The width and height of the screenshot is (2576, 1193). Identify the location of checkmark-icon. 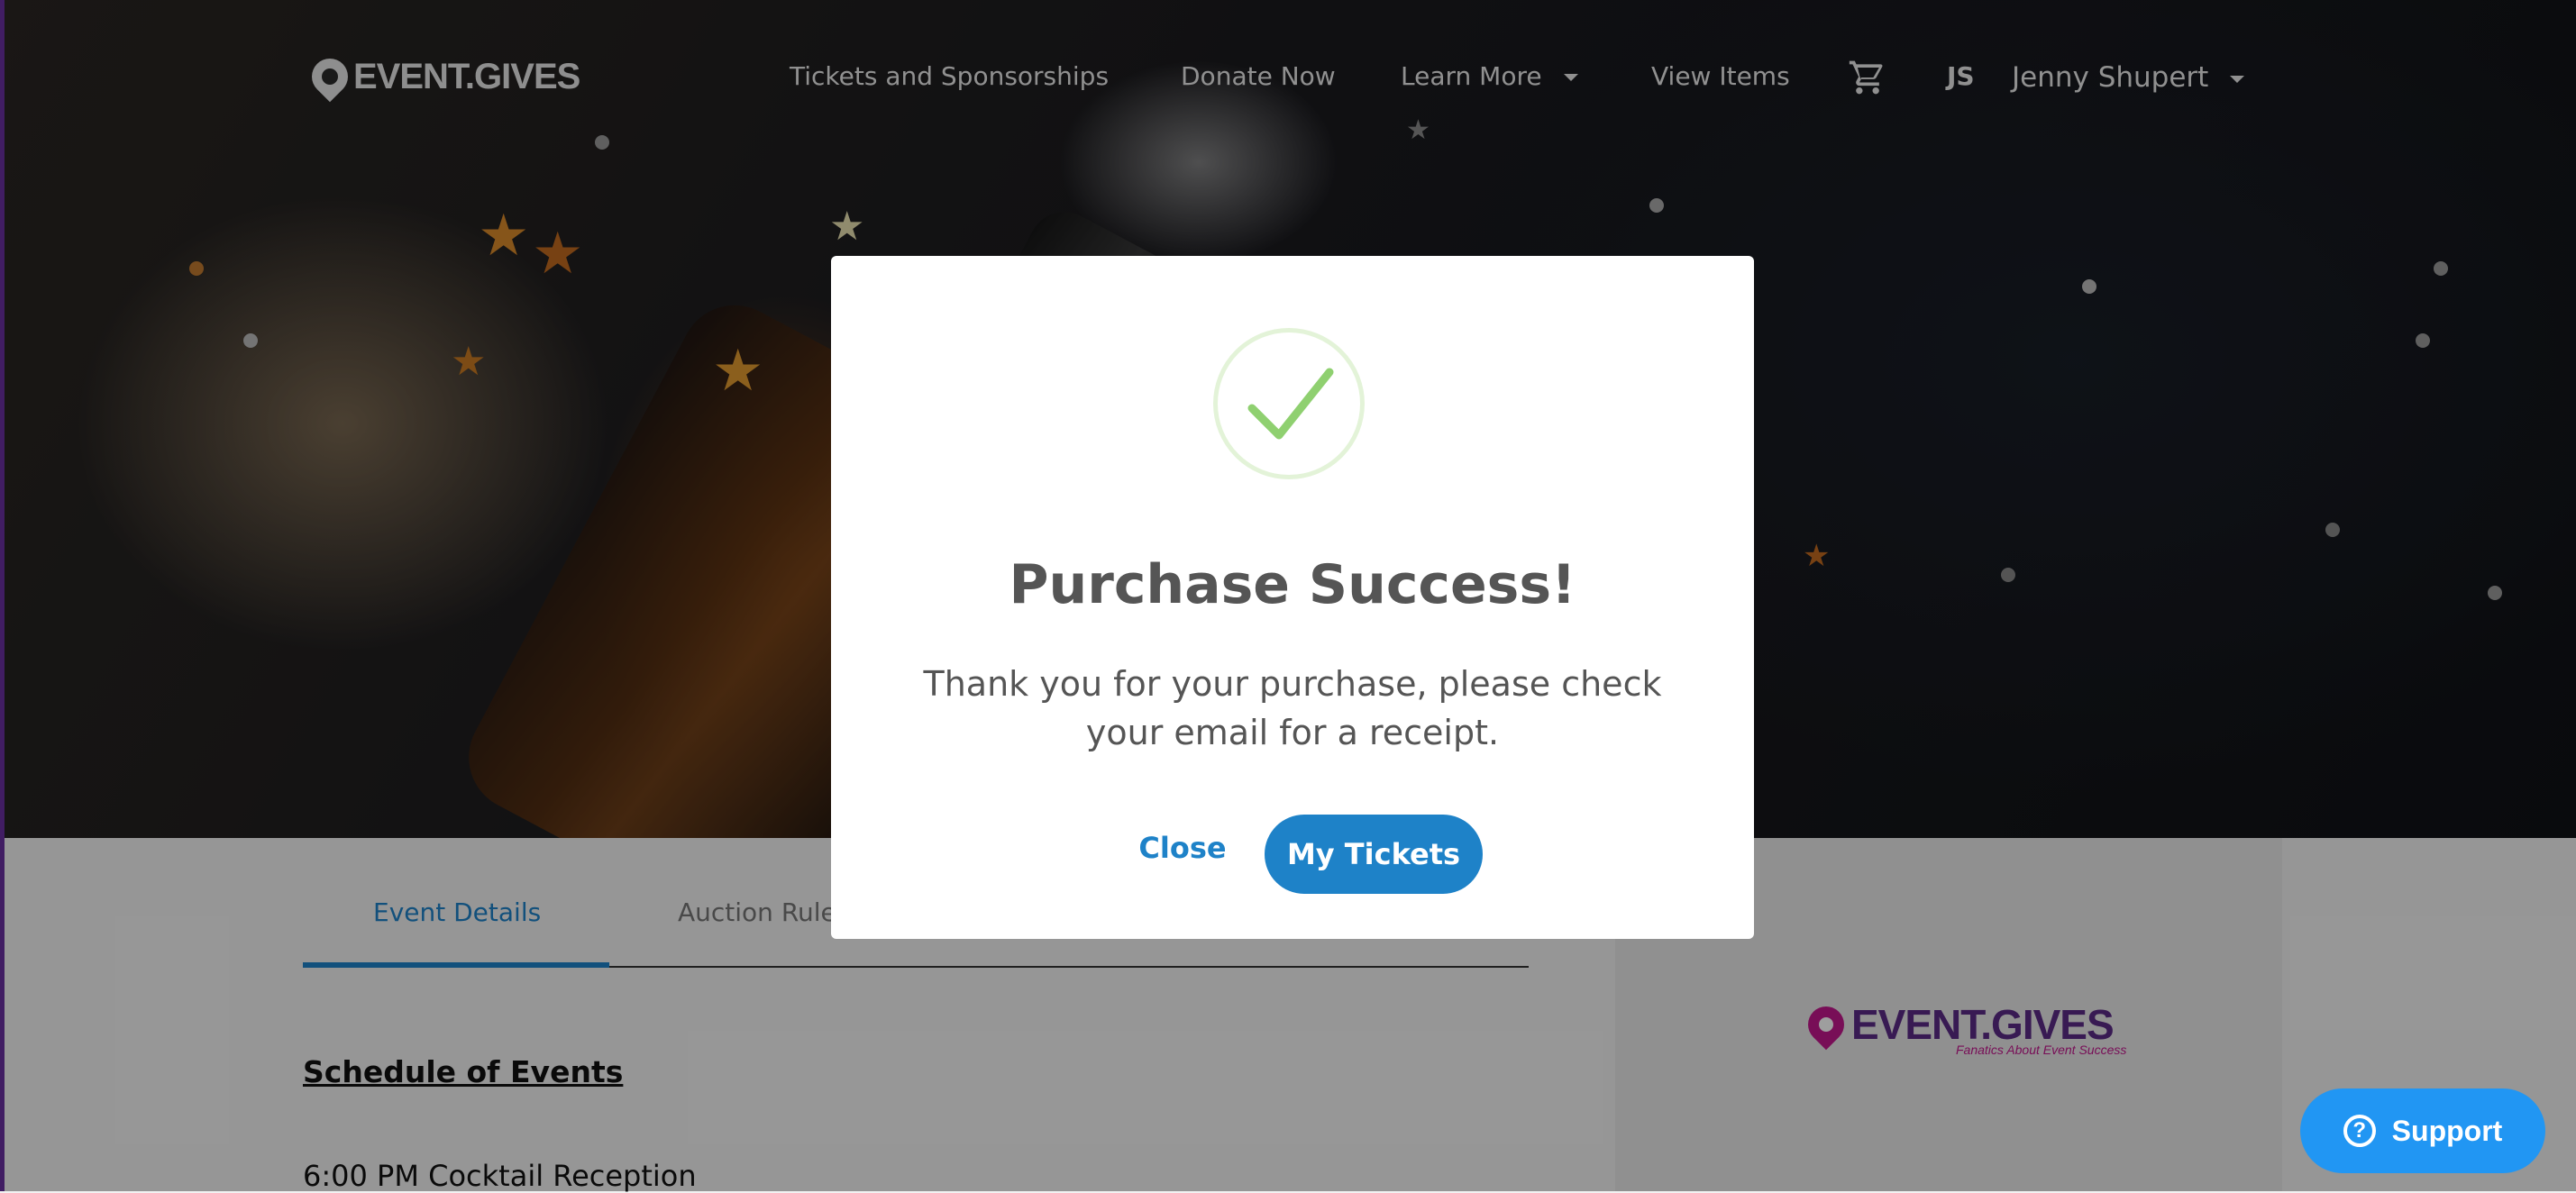
(1290, 404).